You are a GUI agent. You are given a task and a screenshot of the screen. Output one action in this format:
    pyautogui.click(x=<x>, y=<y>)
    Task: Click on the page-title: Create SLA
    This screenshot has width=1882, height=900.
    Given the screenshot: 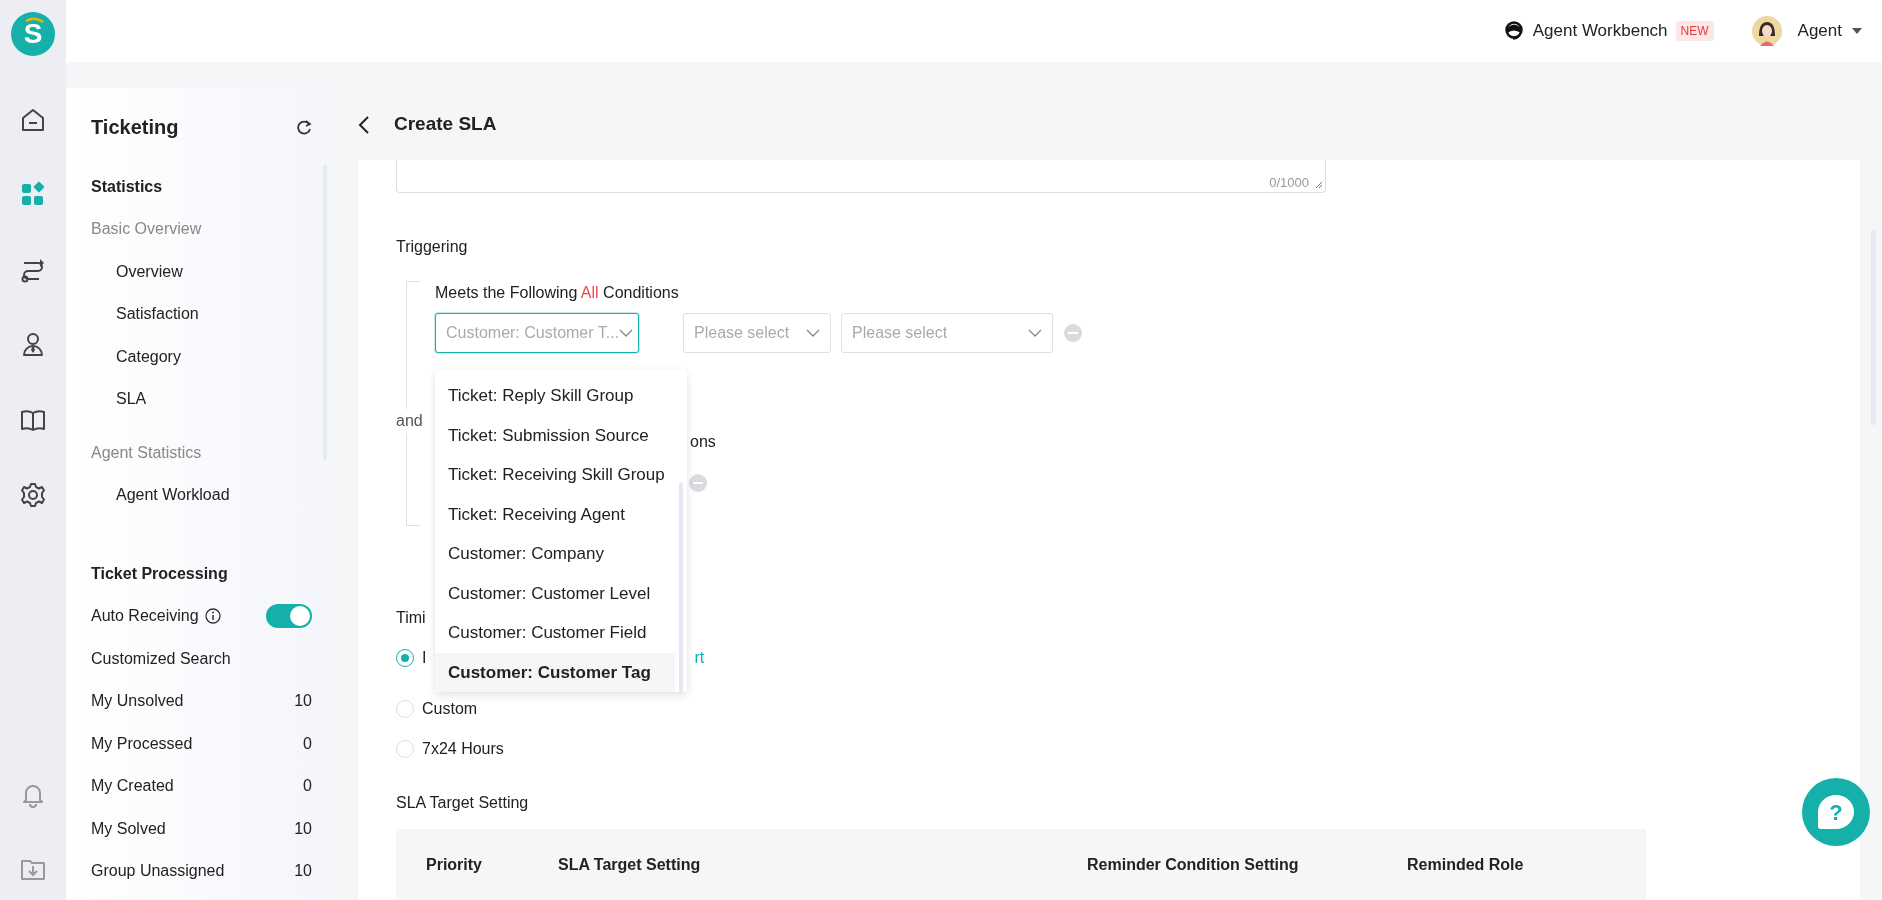 What is the action you would take?
    pyautogui.click(x=445, y=123)
    